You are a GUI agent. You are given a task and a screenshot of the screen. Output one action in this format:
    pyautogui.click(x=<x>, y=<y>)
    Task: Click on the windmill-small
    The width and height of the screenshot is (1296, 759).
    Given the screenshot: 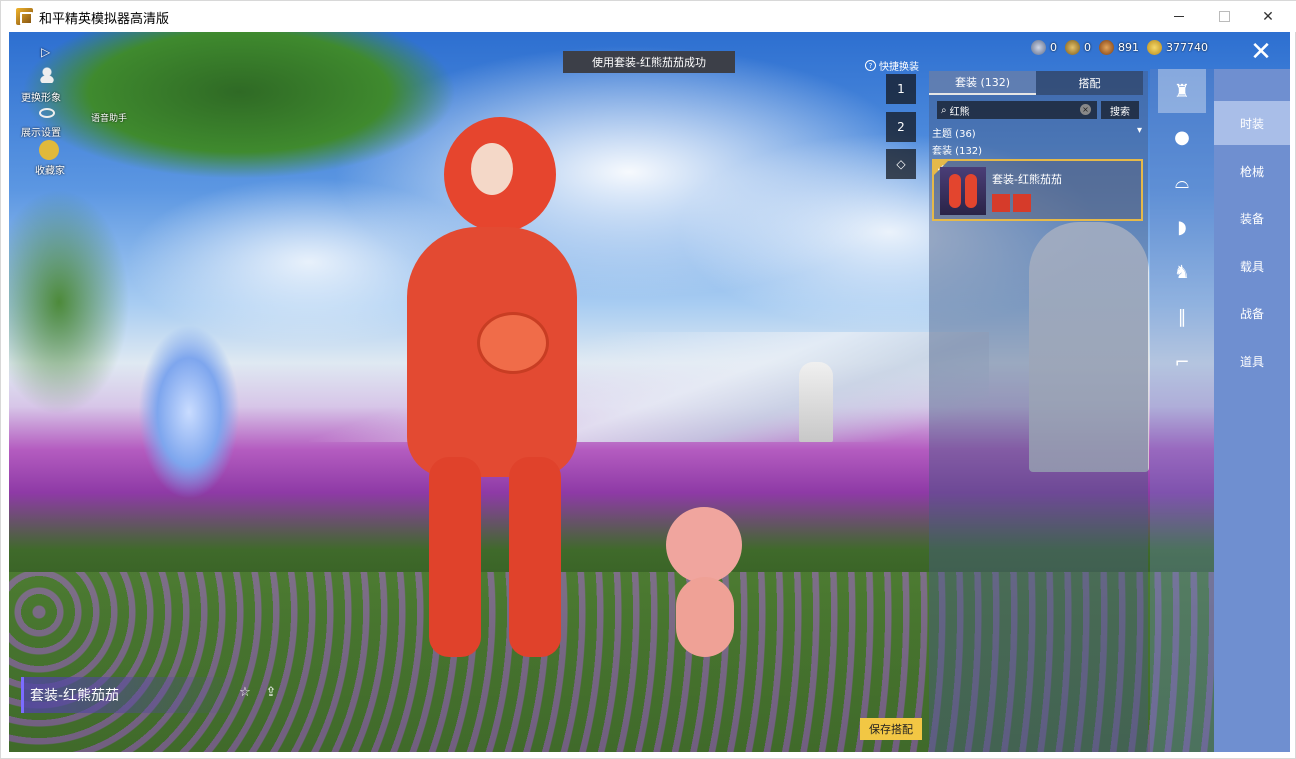 What is the action you would take?
    pyautogui.click(x=816, y=402)
    